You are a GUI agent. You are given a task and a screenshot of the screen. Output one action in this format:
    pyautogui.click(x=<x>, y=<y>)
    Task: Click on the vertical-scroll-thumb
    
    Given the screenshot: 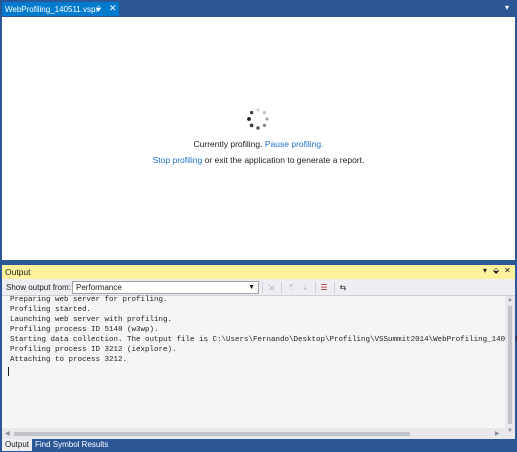 What is the action you would take?
    pyautogui.click(x=510, y=365)
    